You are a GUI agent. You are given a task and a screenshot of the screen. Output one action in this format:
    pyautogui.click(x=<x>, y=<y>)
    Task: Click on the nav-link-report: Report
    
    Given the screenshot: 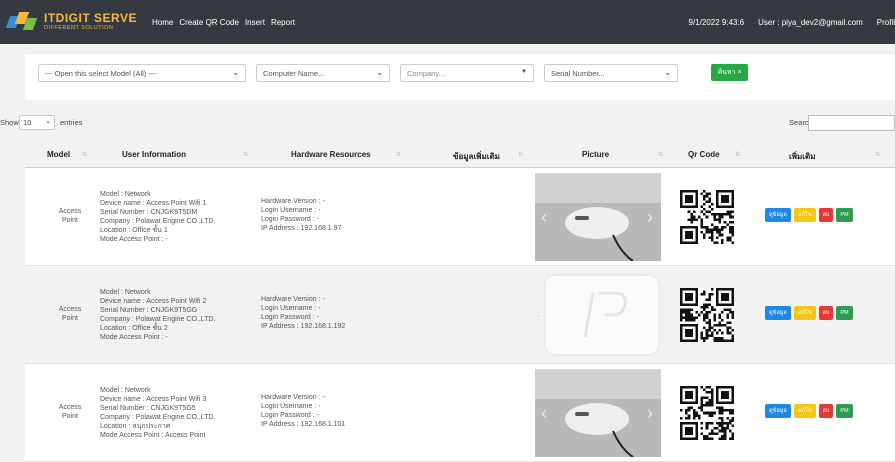 What is the action you would take?
    pyautogui.click(x=283, y=22)
    